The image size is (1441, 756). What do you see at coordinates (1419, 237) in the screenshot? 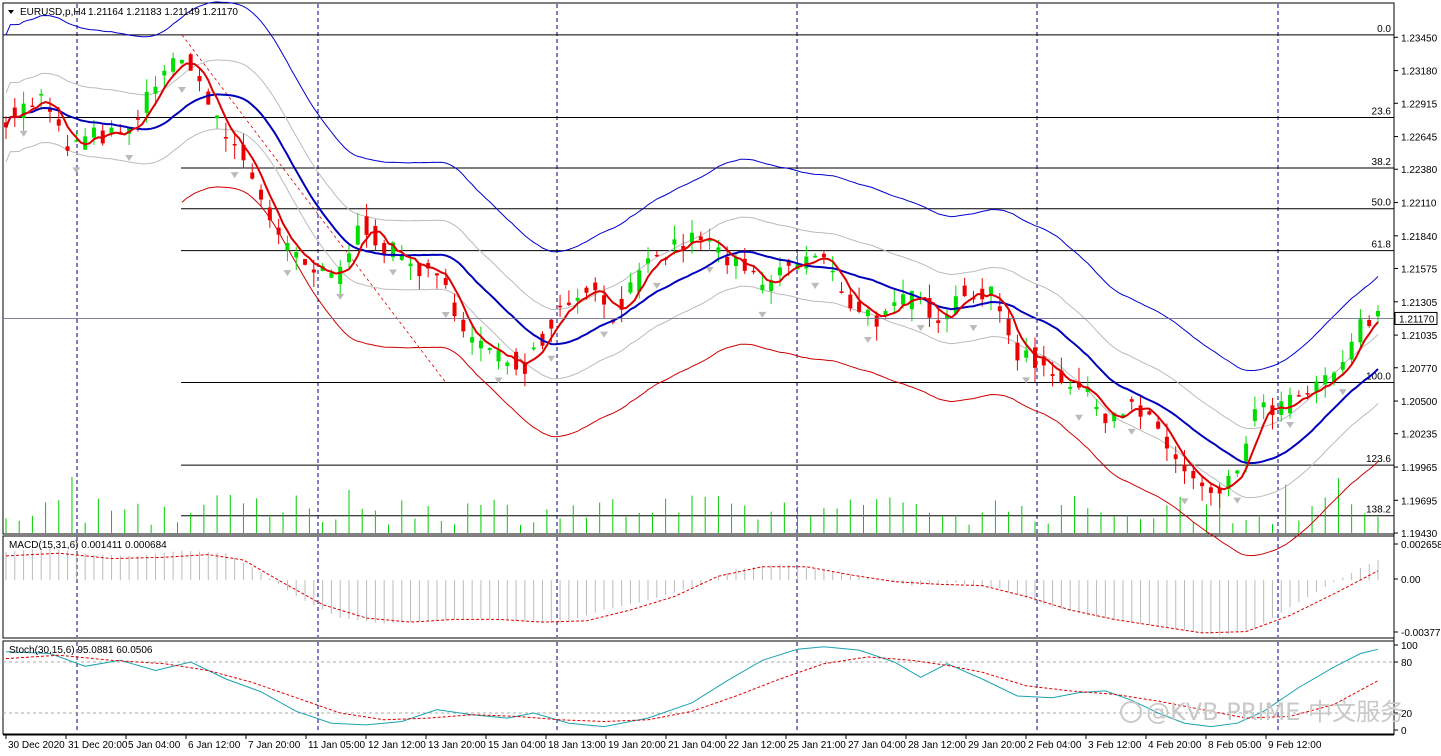
I see `price-axis-label: 1.21840` at bounding box center [1419, 237].